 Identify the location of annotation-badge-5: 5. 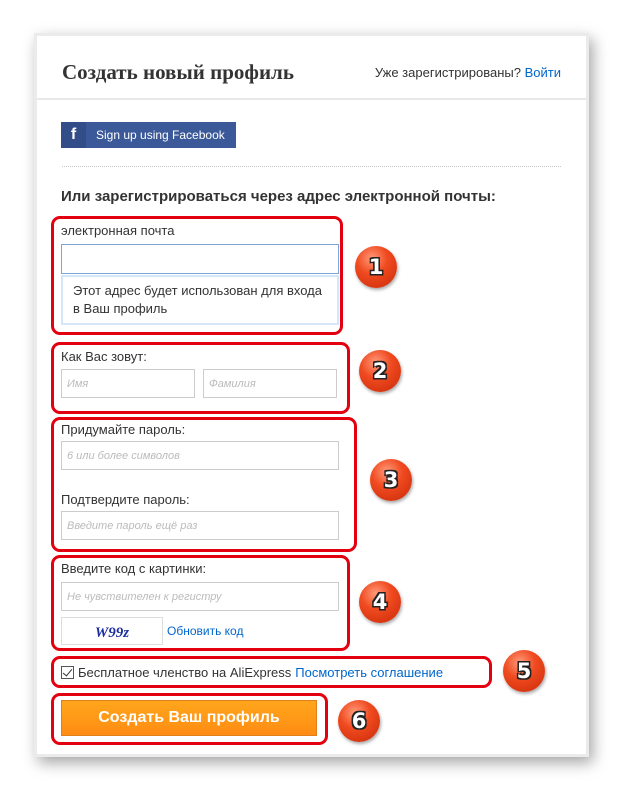
(524, 671).